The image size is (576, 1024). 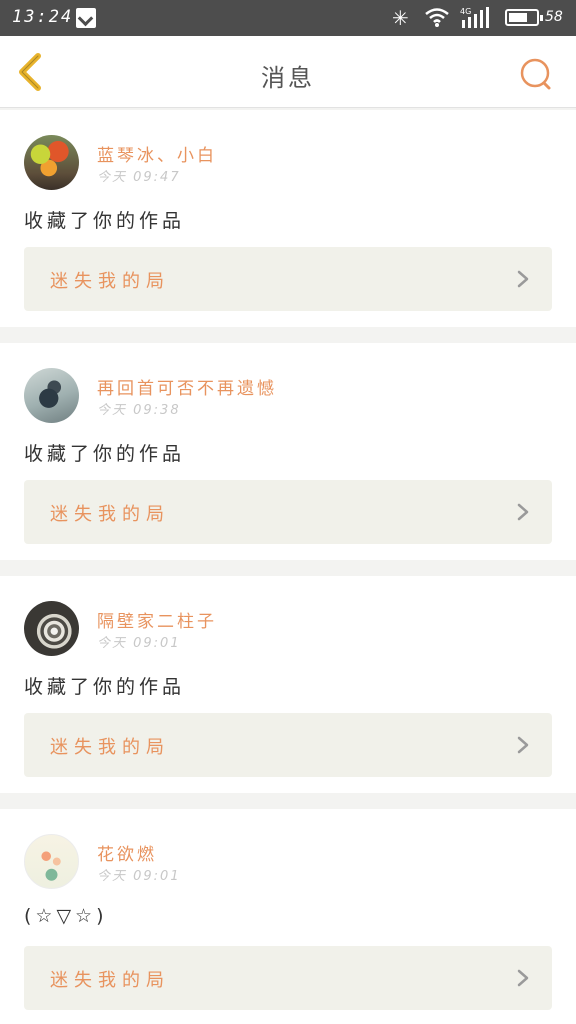 I want to click on header-bar: 消息, so click(x=288, y=72).